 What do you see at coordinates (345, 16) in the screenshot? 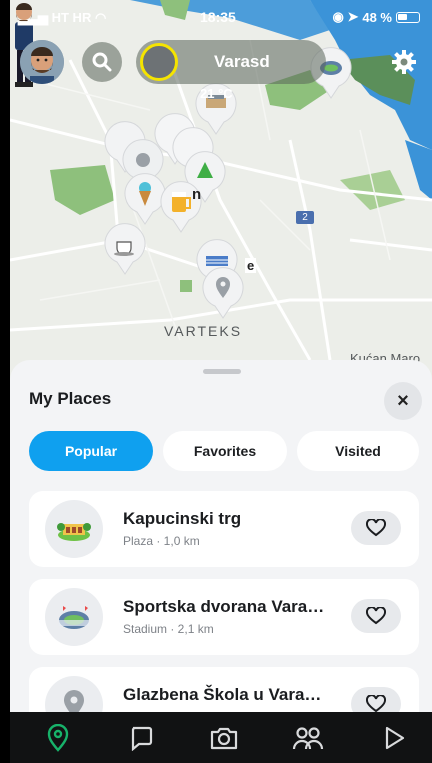
I see `location-arrow-icon: ◉ ➤` at bounding box center [345, 16].